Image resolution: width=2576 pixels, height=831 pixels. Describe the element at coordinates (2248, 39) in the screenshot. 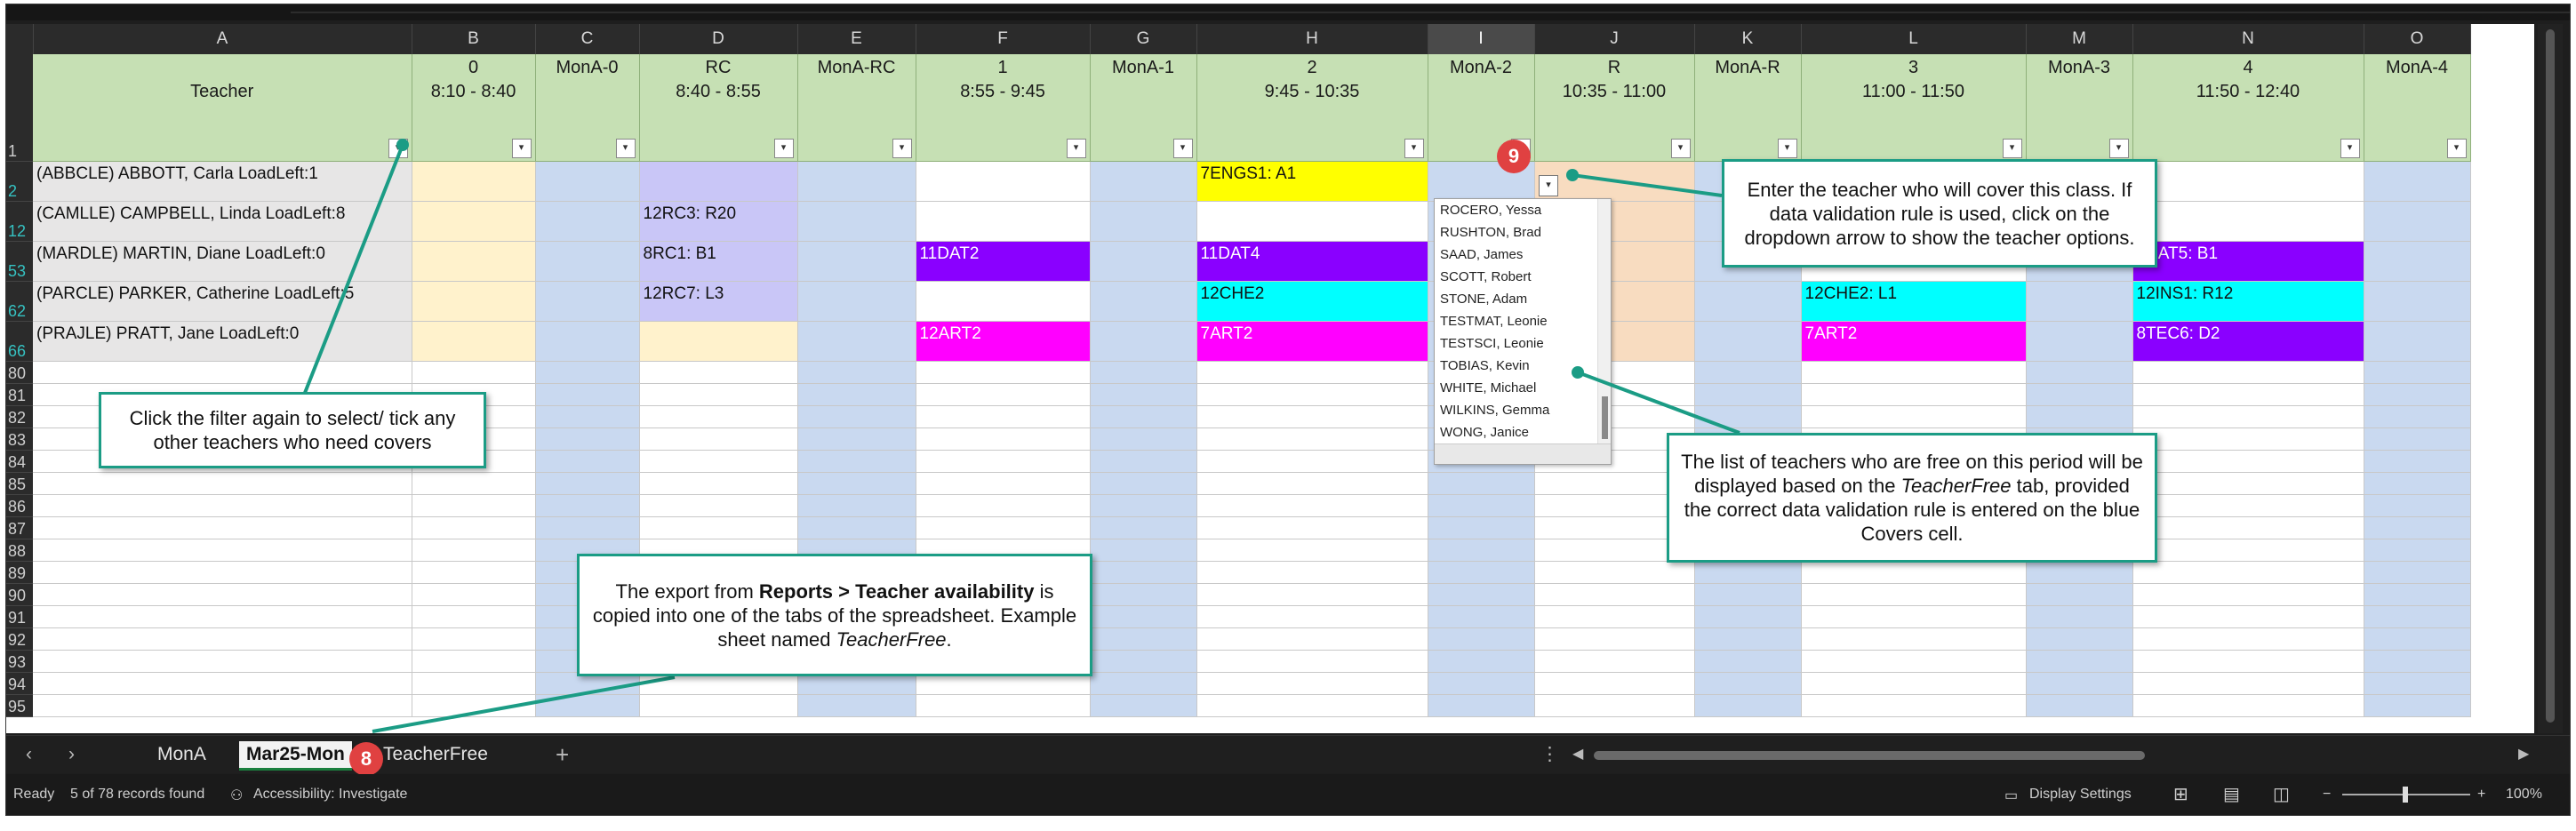

I see `col-header-n: N` at that location.